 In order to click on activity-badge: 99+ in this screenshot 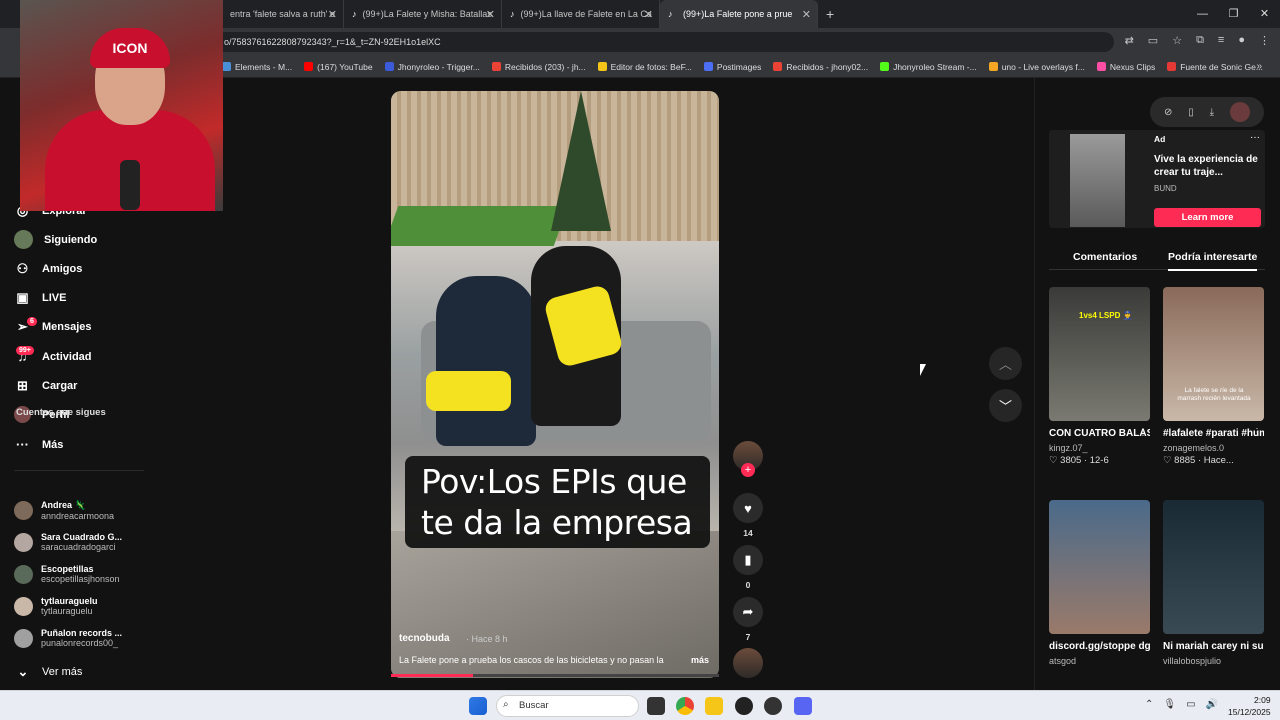, I will do `click(25, 350)`.